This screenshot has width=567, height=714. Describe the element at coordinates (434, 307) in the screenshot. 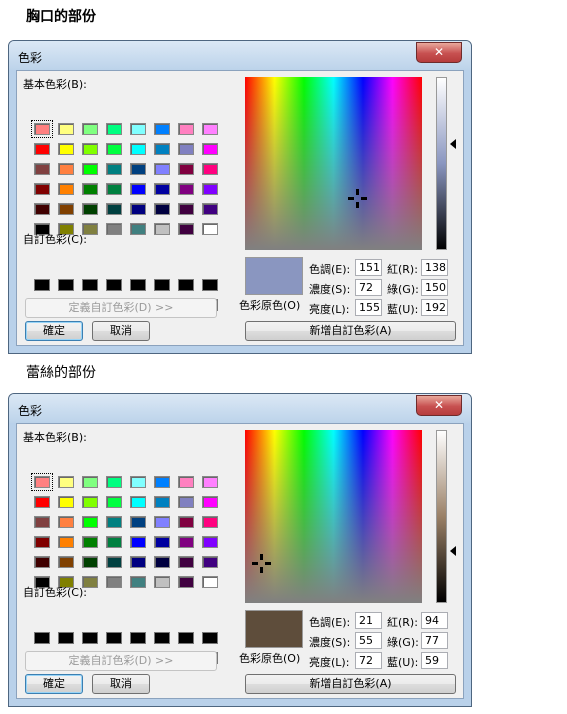

I see `blue-field: 192` at that location.